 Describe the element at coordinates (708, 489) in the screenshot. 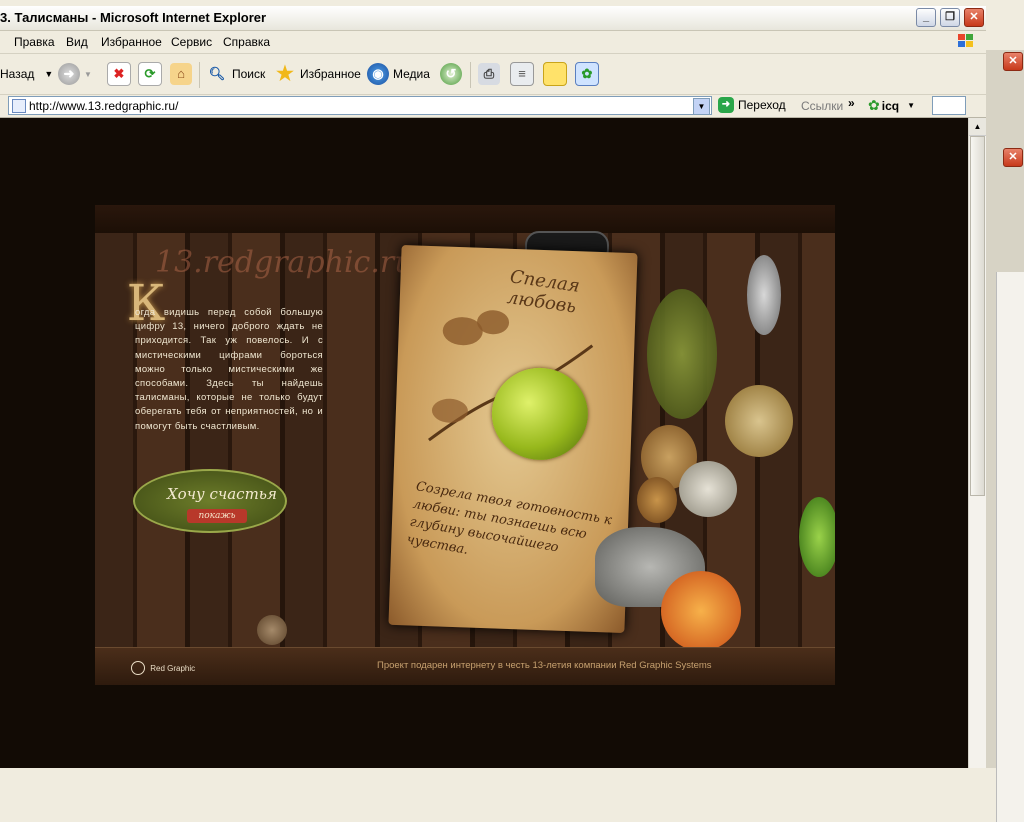

I see `cup-icon` at that location.